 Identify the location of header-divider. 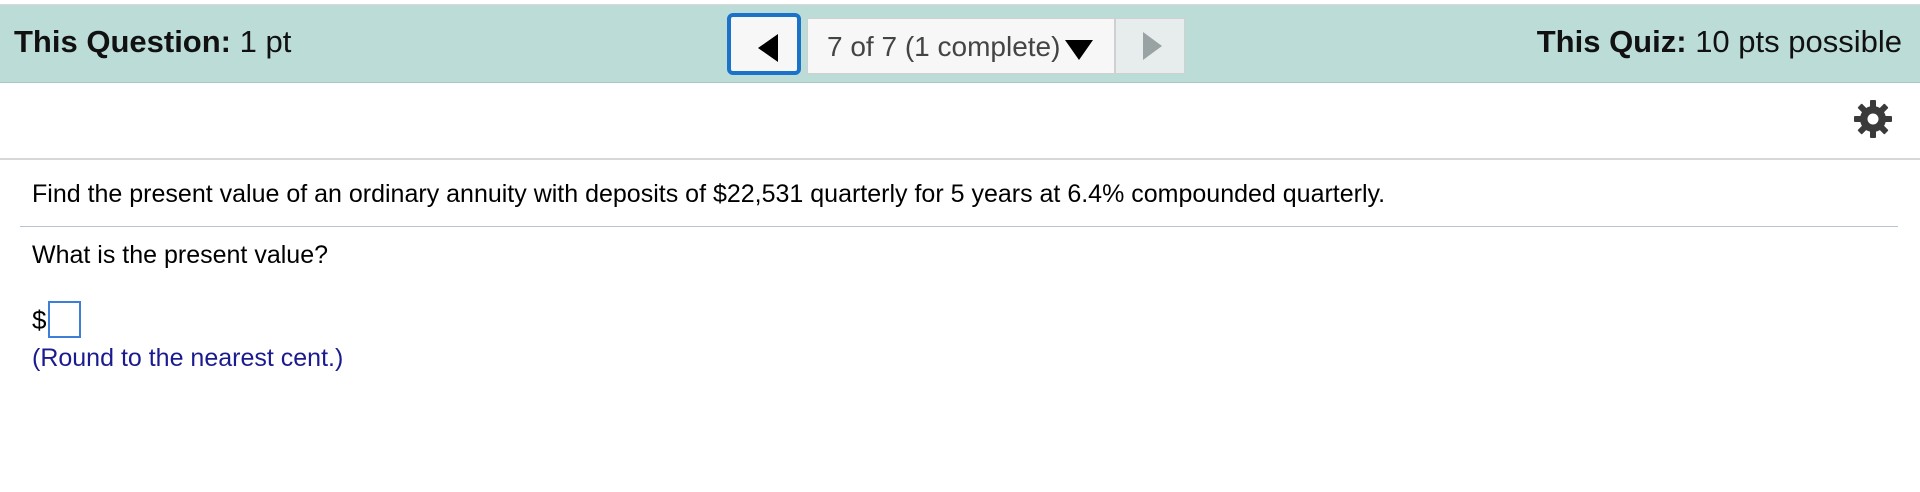
(960, 159).